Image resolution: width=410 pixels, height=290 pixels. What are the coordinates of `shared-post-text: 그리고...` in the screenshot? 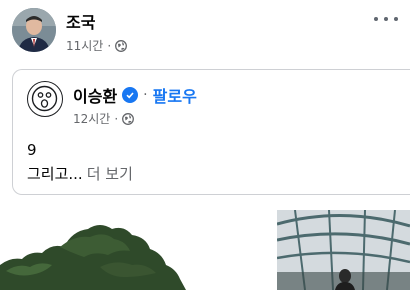 It's located at (55, 174).